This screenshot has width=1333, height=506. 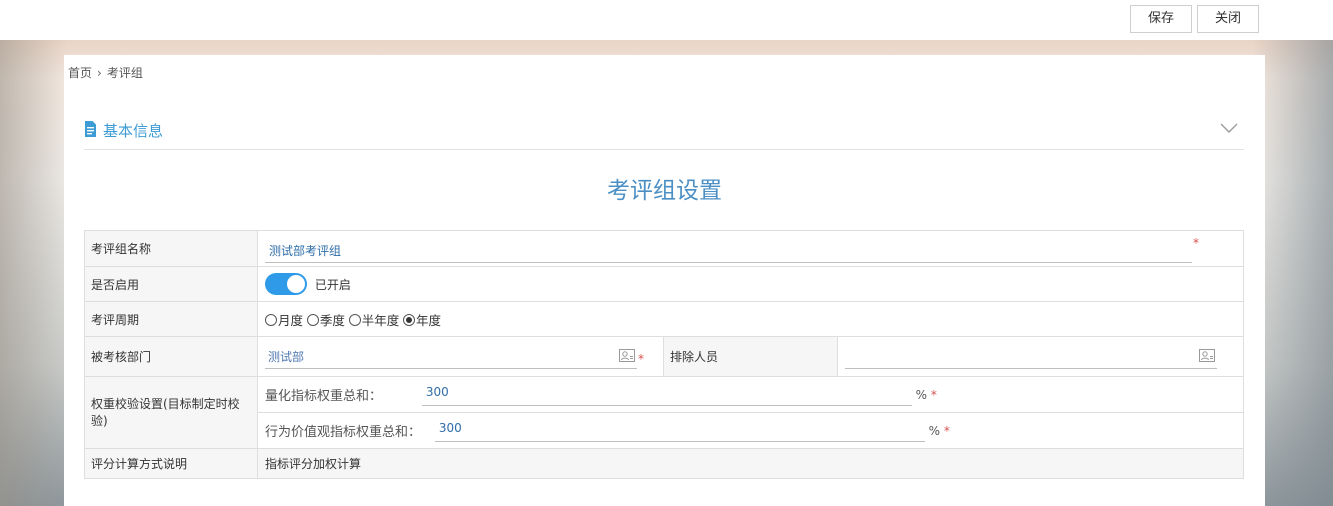 I want to click on section-title: 基本信息, so click(x=133, y=131).